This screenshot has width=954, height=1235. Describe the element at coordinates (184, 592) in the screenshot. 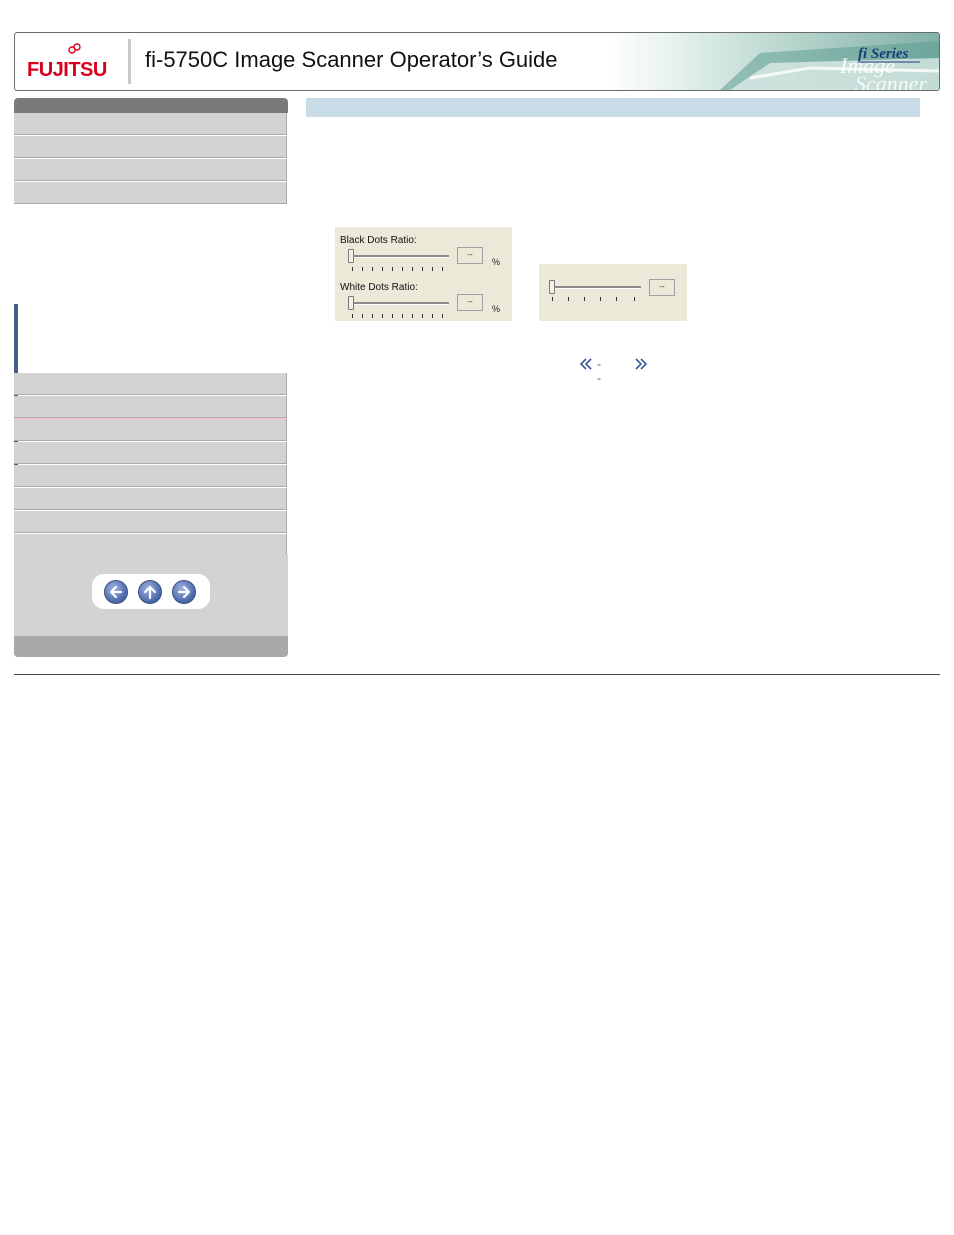

I see `arrow-right-icon` at that location.